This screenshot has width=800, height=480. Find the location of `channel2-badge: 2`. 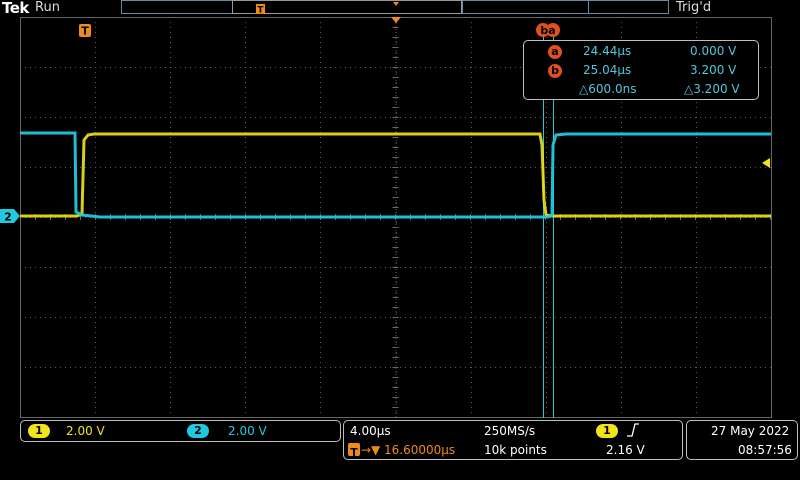

channel2-badge: 2 is located at coordinates (198, 431).